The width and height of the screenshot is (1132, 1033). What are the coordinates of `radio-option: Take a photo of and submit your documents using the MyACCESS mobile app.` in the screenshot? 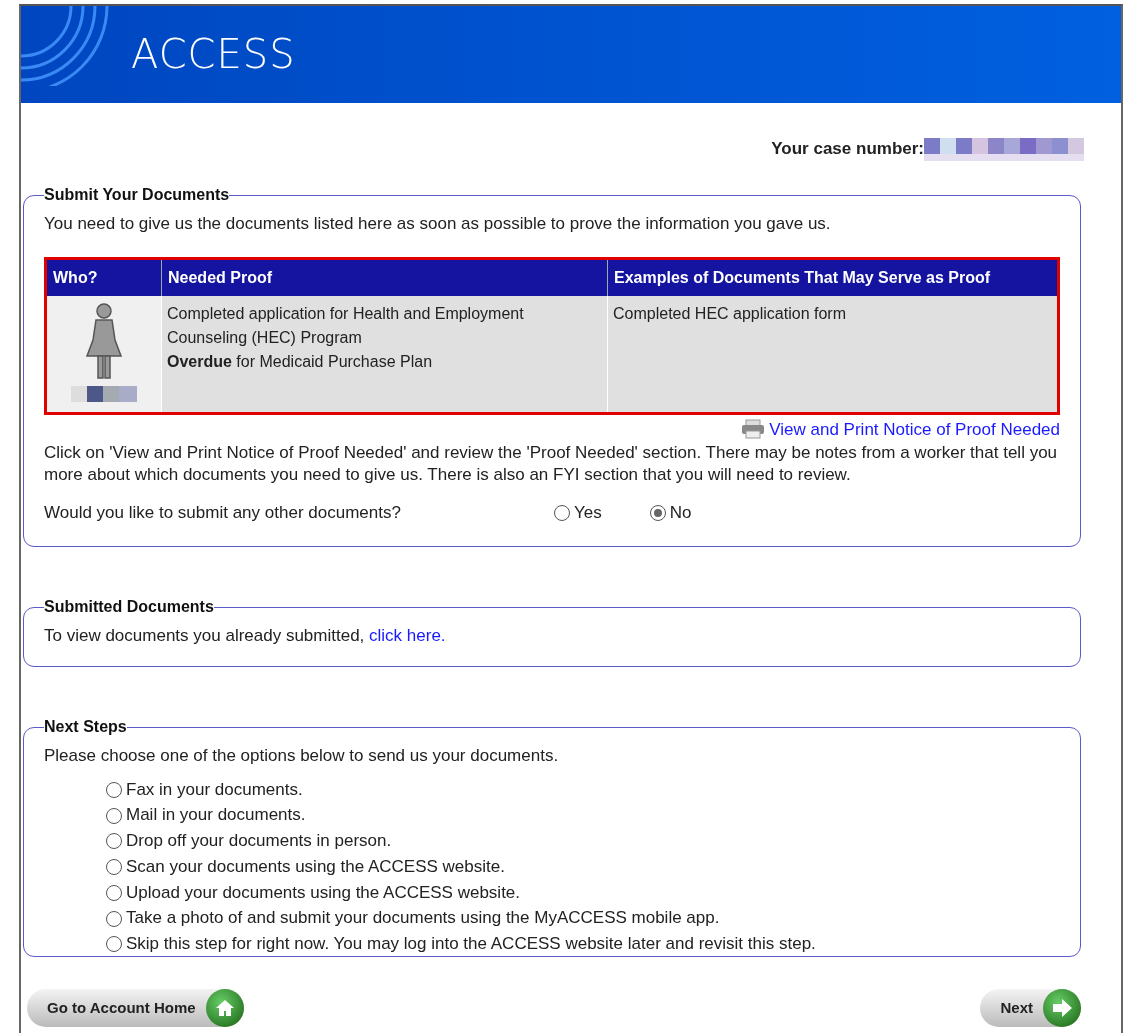 It's located at (413, 918).